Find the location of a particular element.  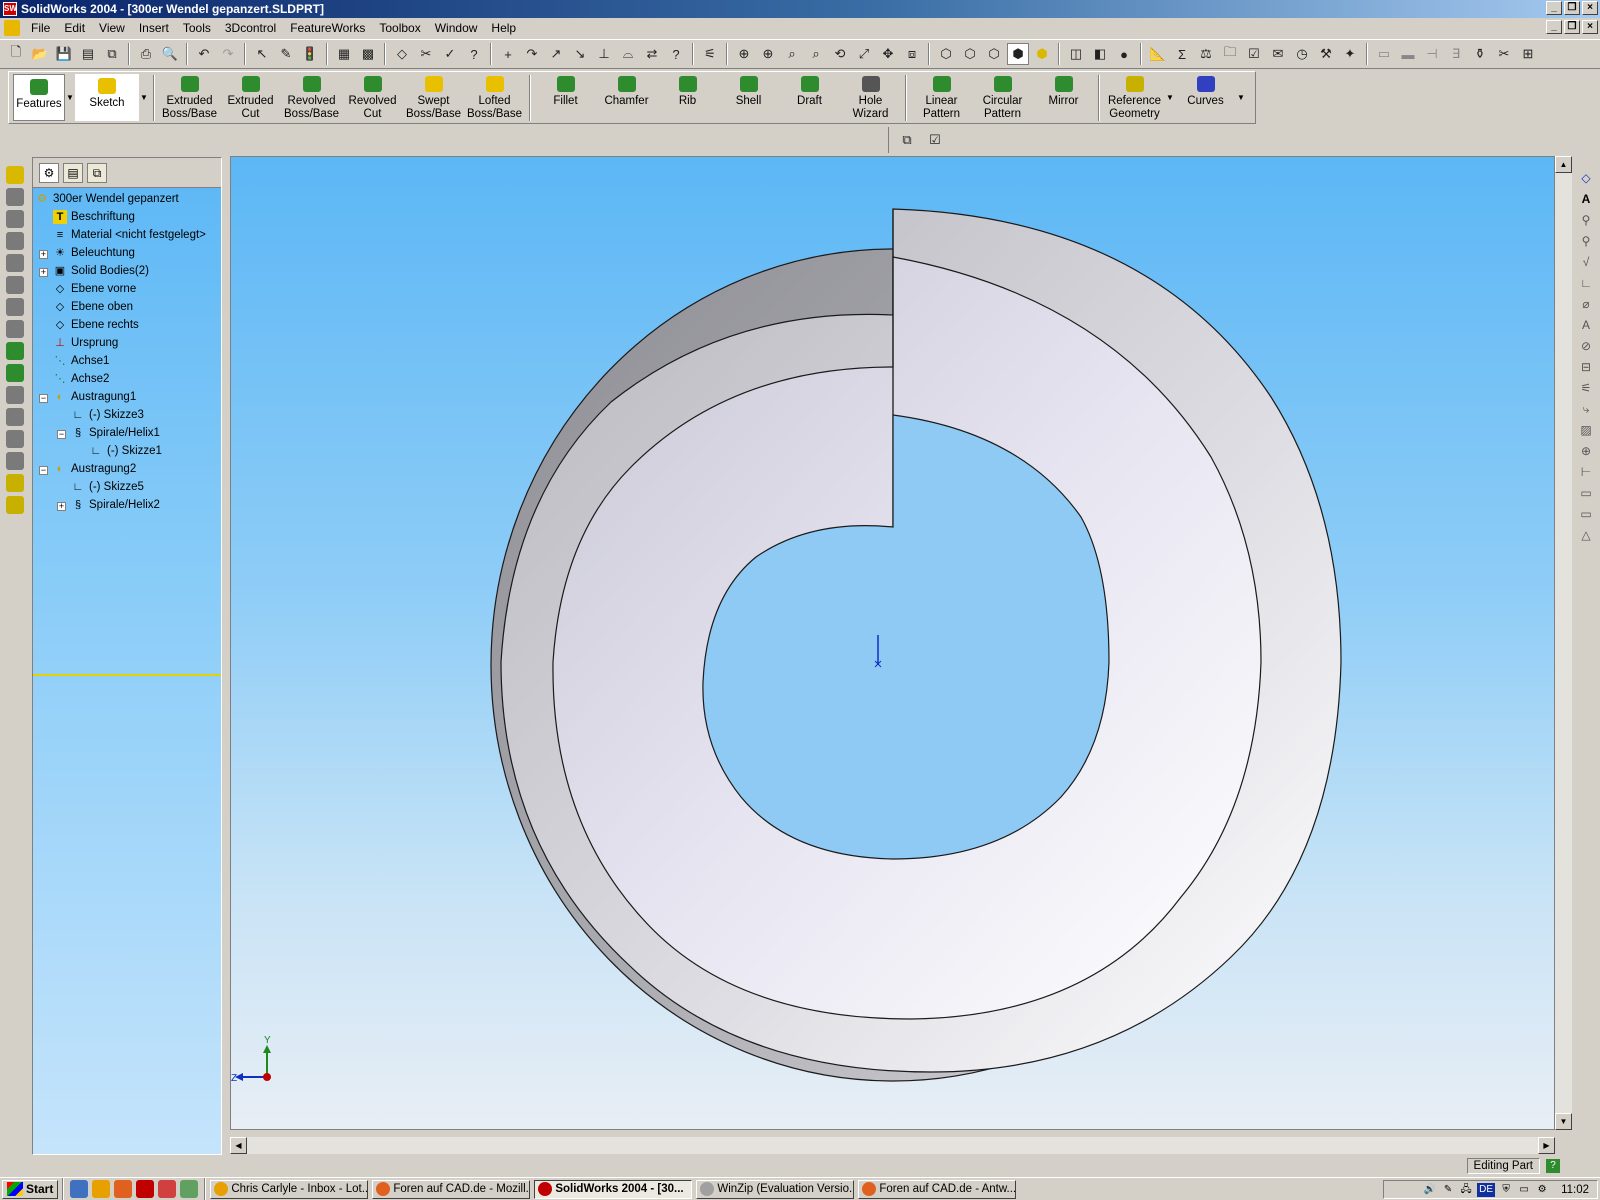

checklist-icon: ☑ is located at coordinates (935, 140).